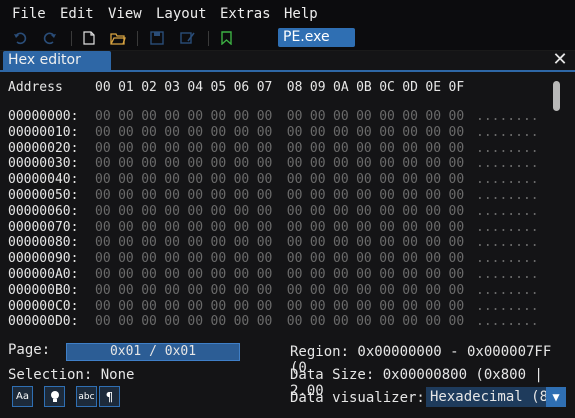 The width and height of the screenshot is (575, 418). Describe the element at coordinates (181, 14) in the screenshot. I see `menu-layout: Layout` at that location.